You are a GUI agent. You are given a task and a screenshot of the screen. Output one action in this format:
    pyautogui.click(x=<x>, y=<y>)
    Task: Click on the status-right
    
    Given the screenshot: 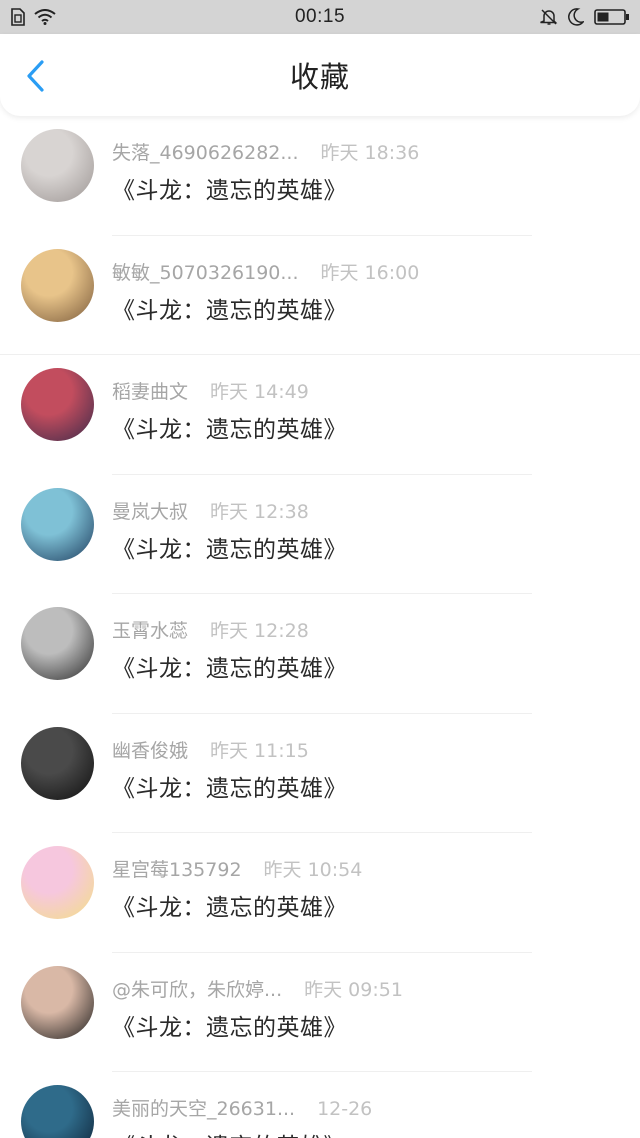 What is the action you would take?
    pyautogui.click(x=550, y=17)
    